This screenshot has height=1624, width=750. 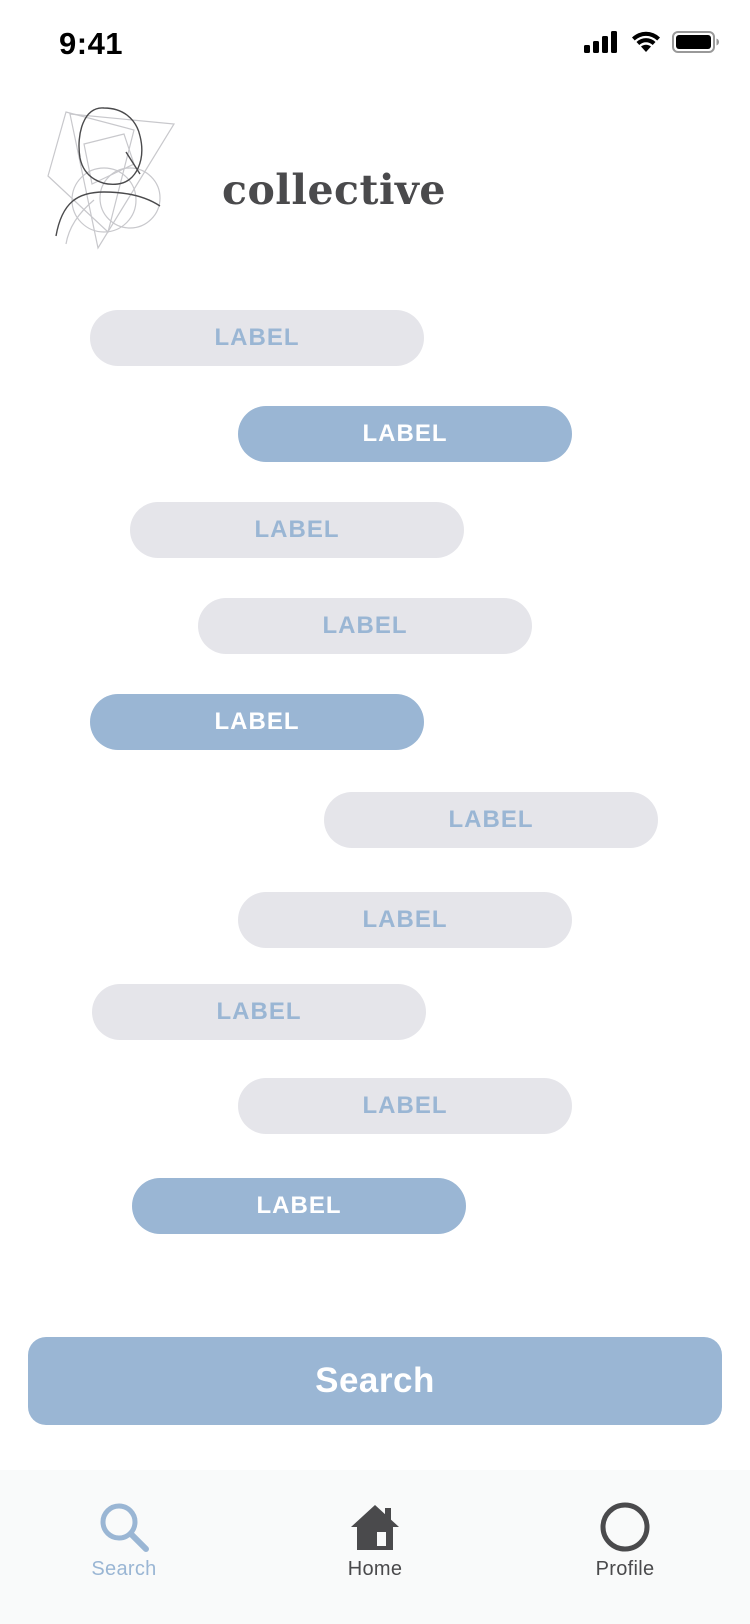 What do you see at coordinates (334, 190) in the screenshot?
I see `brand-title: collective` at bounding box center [334, 190].